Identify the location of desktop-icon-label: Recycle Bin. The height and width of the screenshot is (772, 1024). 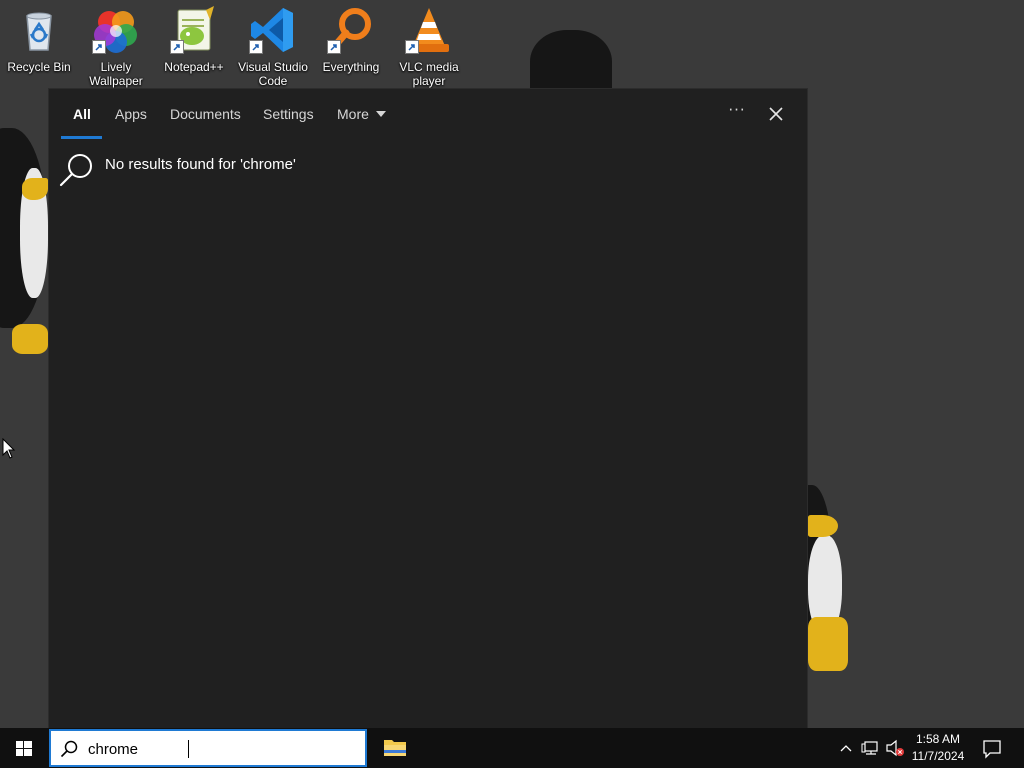
(39, 67).